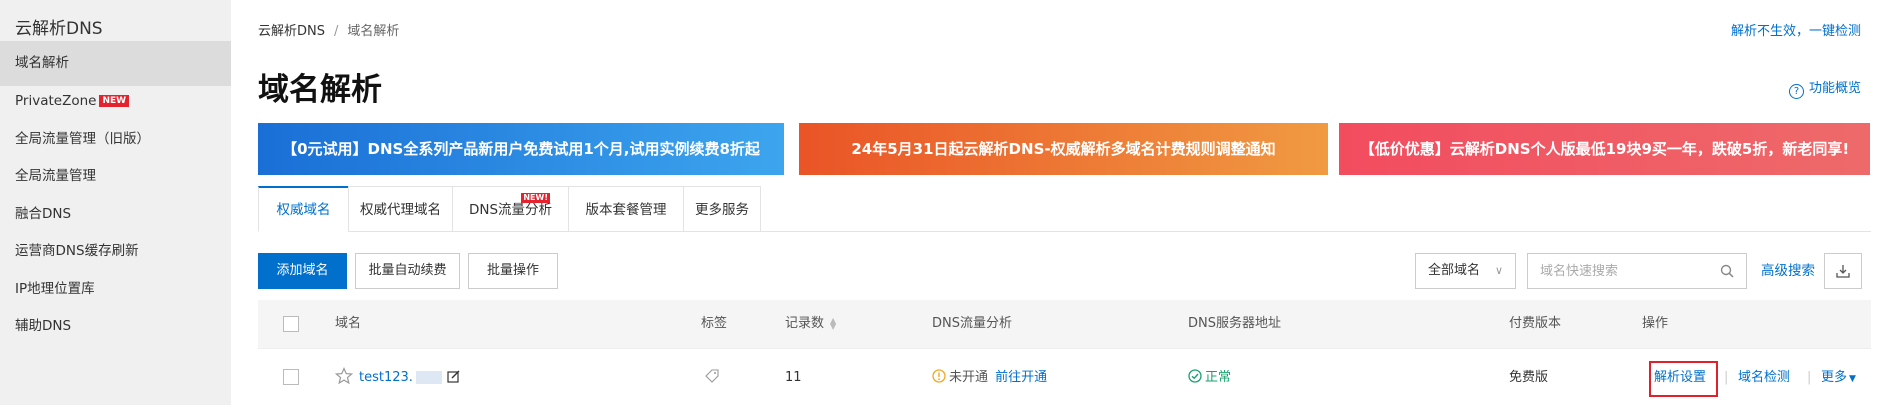  What do you see at coordinates (972, 323) in the screenshot?
I see `column-dns-traffic: DNS流量分析` at bounding box center [972, 323].